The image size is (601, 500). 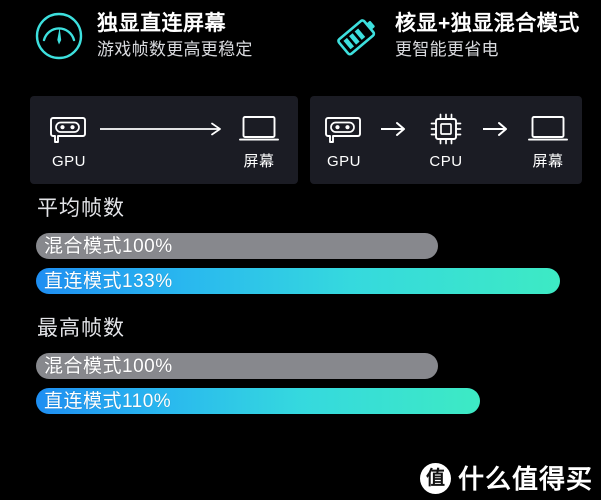 I want to click on flow-node-label: CPU, so click(x=446, y=161).